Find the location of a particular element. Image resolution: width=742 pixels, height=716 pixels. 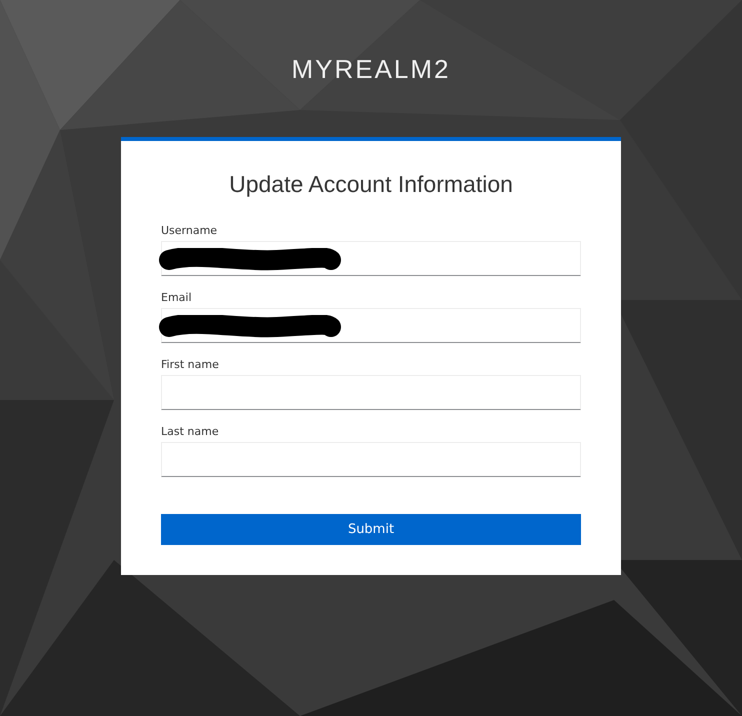

submit-button: Submit is located at coordinates (371, 529).